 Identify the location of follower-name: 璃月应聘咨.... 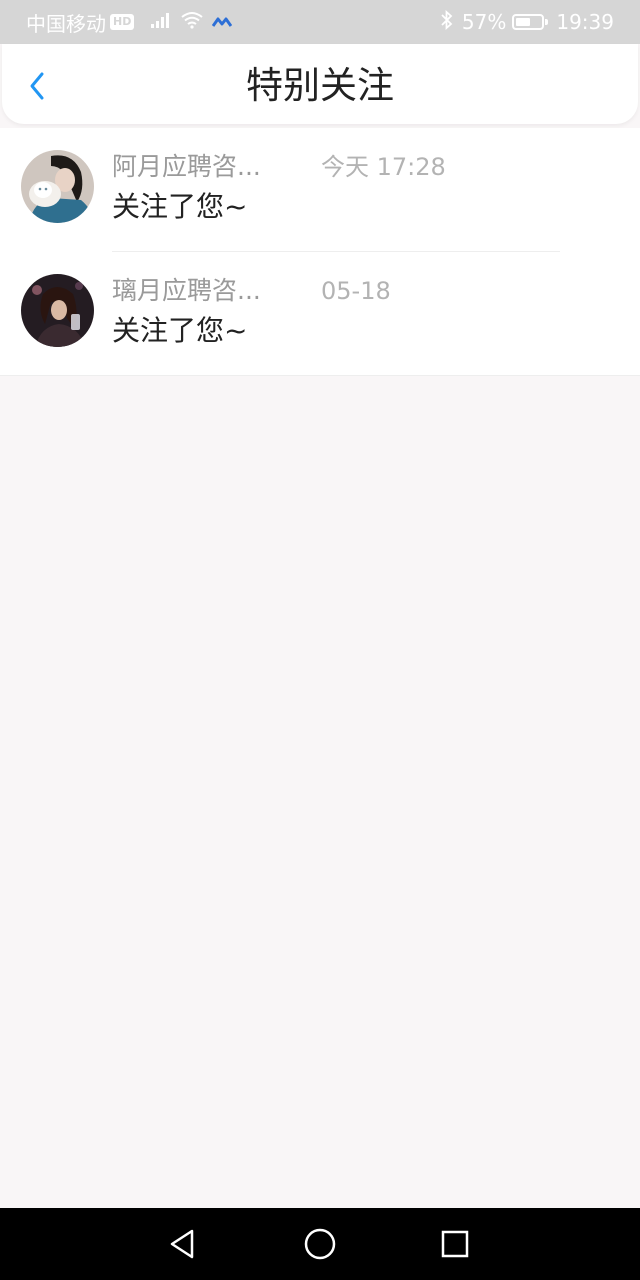
(186, 290).